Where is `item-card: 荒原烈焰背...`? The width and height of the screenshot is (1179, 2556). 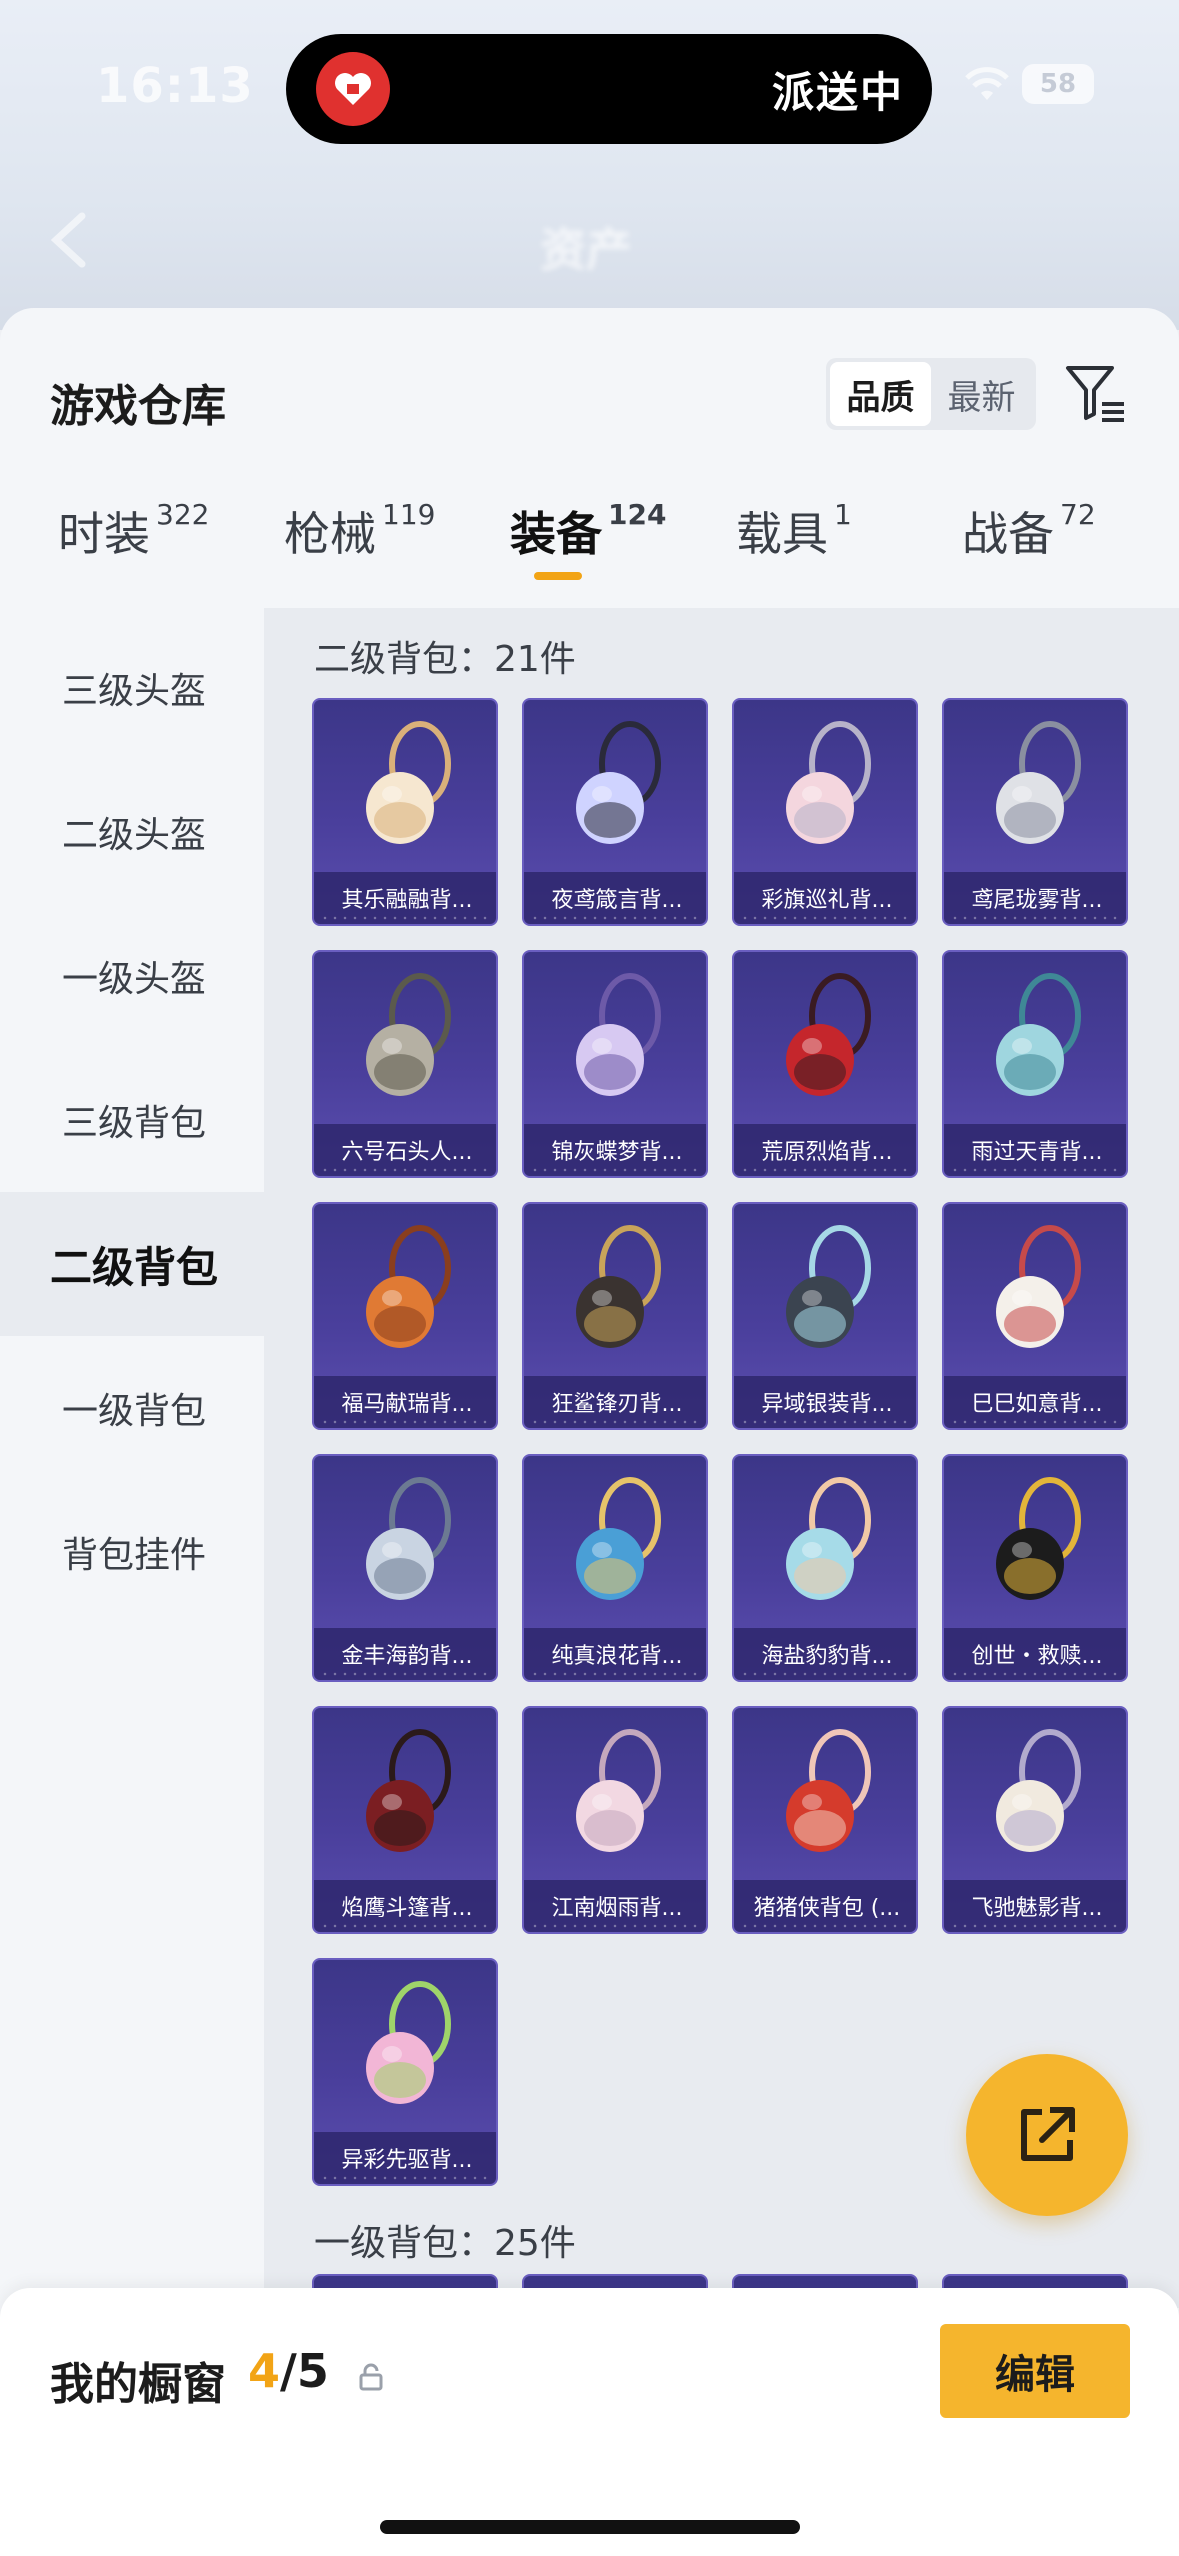 item-card: 荒原烈焰背... is located at coordinates (825, 1064).